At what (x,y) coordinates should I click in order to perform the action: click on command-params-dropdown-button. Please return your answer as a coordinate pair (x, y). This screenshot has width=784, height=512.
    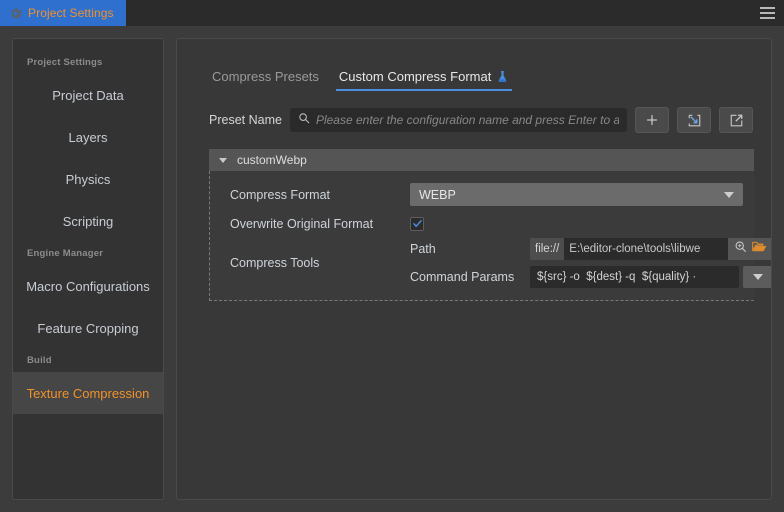
    Looking at the image, I should click on (757, 277).